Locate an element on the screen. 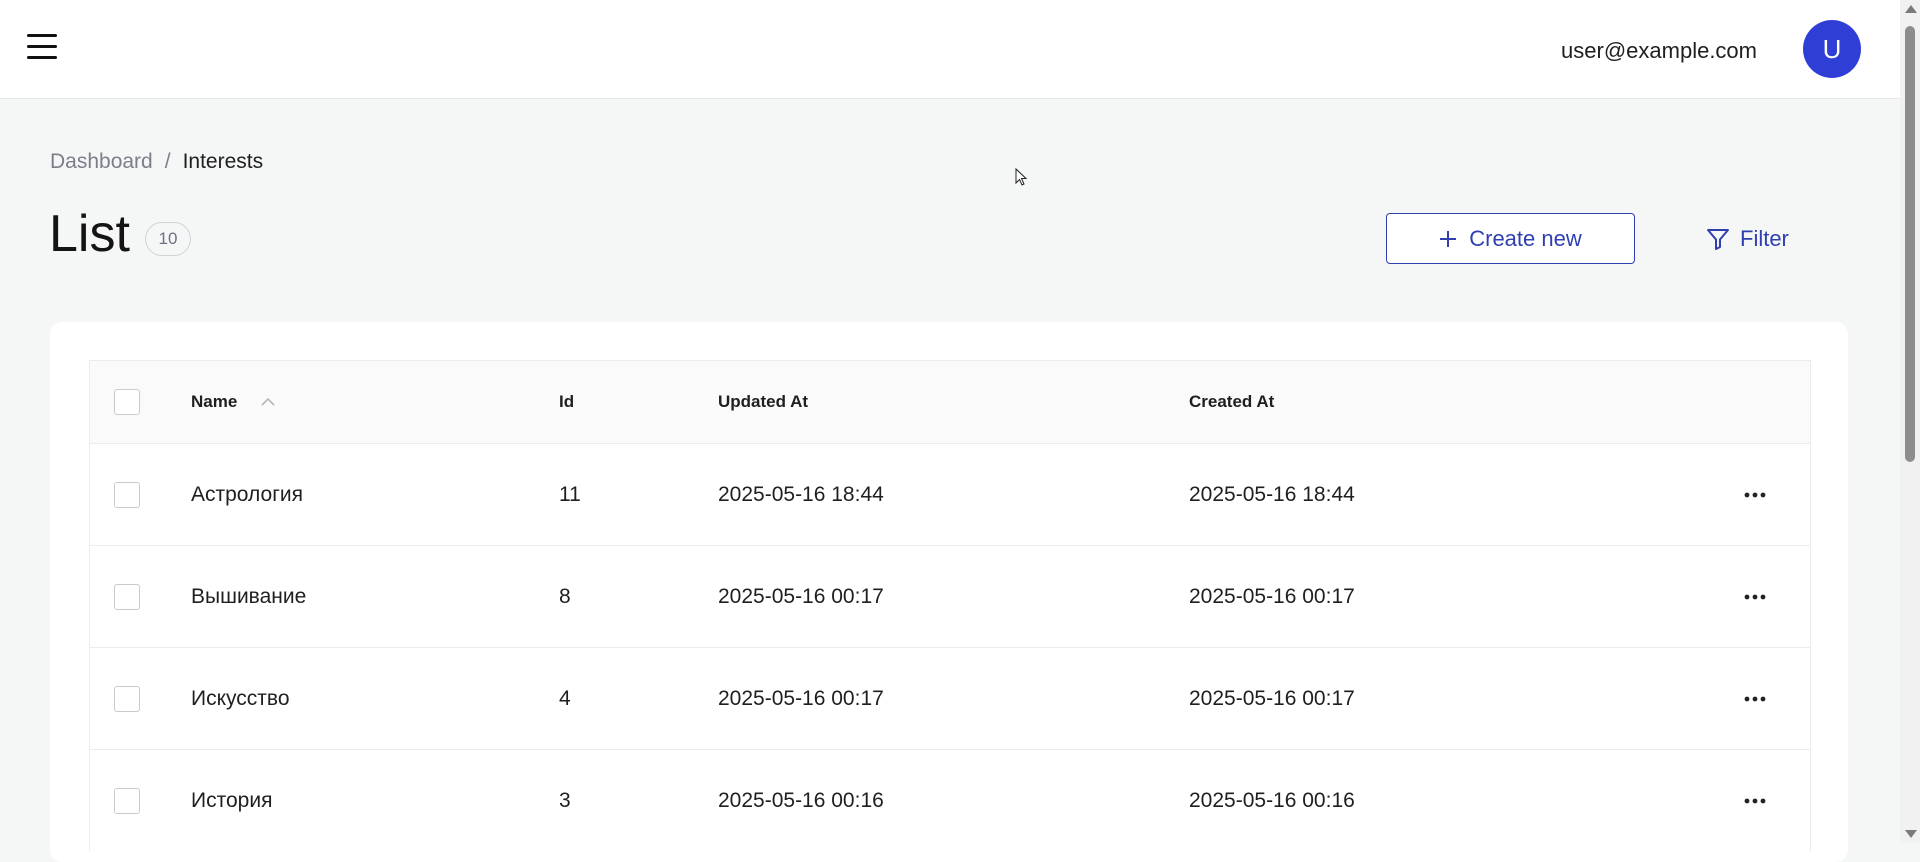  breadcrumb-dashboard-link: Dashboard is located at coordinates (101, 161).